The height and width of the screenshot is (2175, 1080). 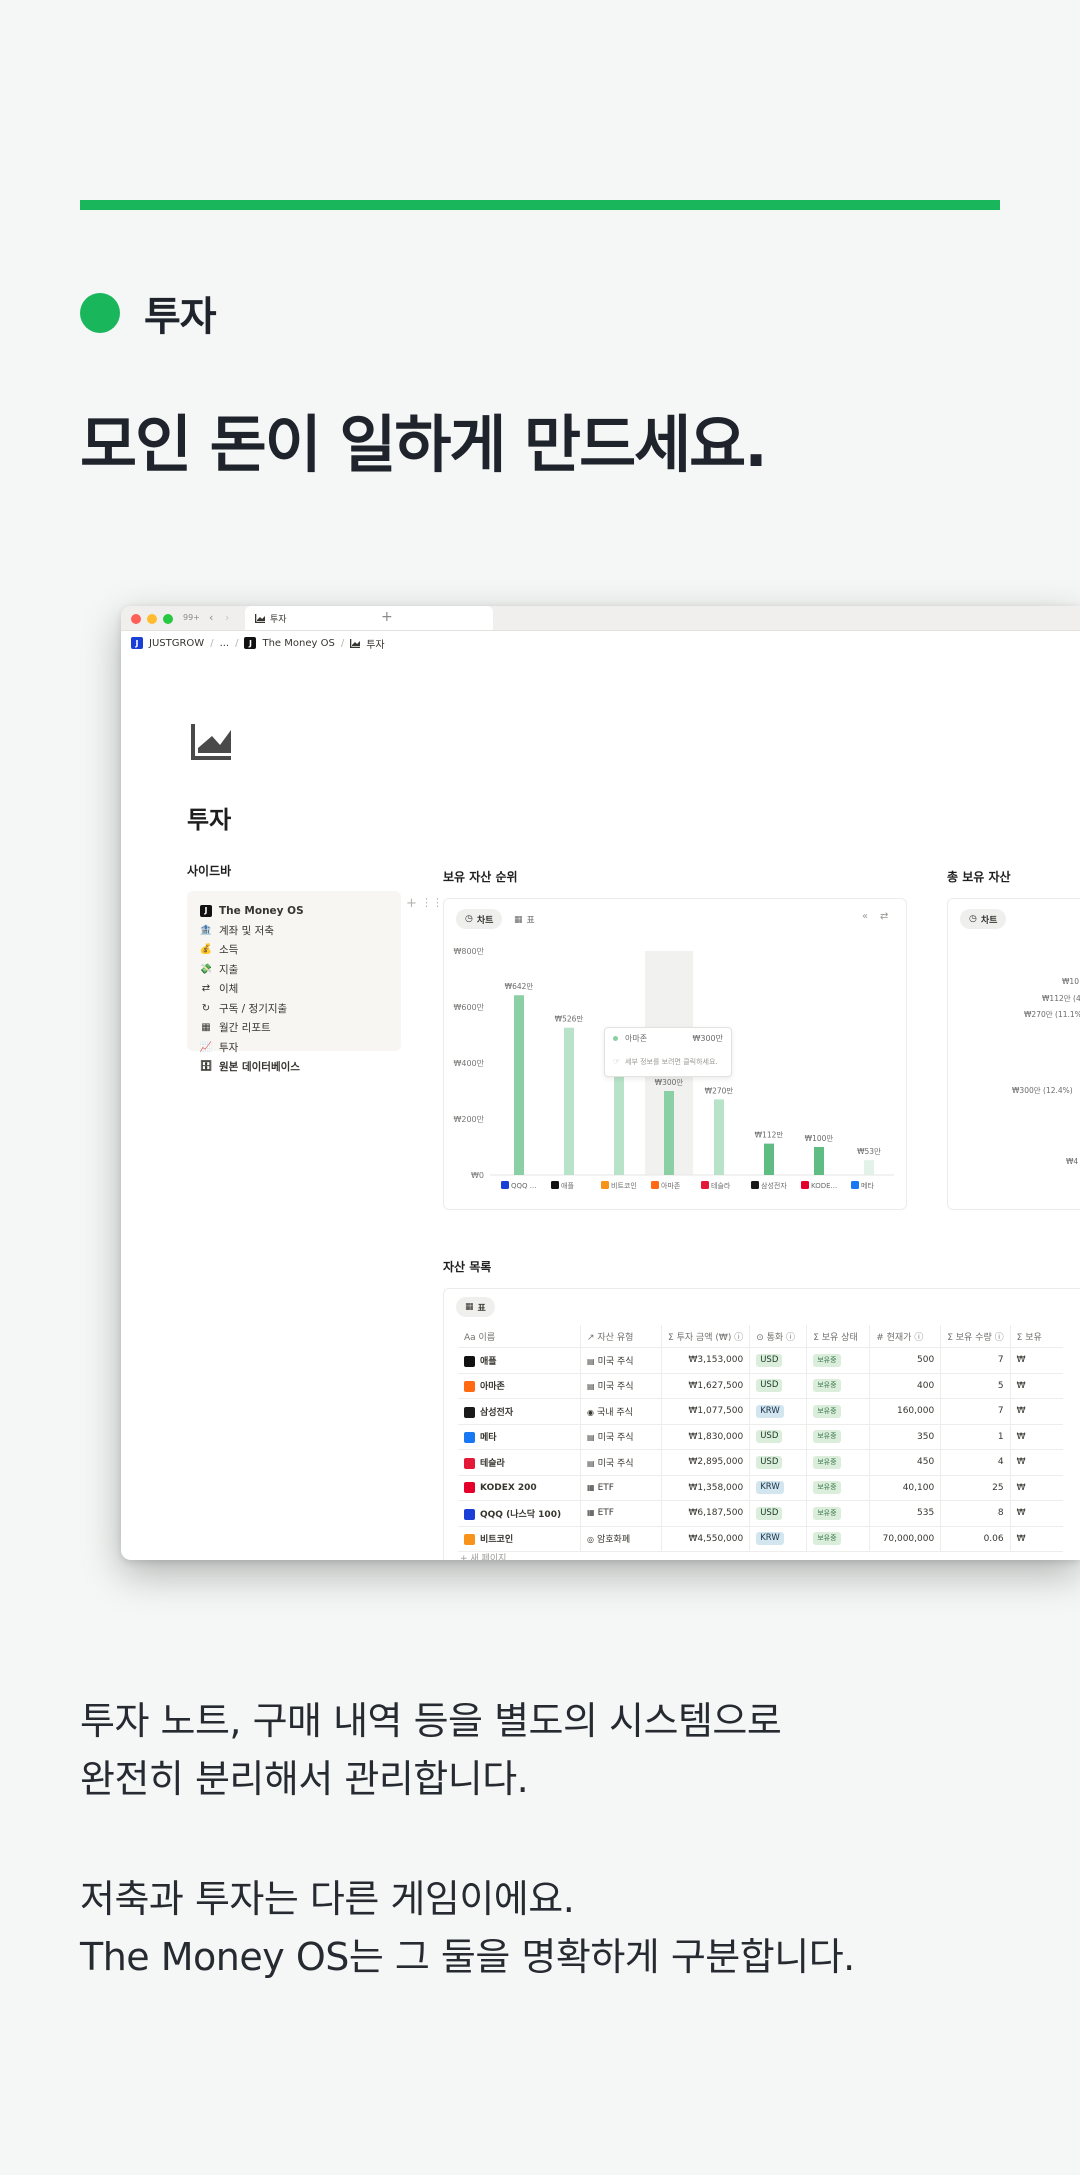 What do you see at coordinates (227, 617) in the screenshot?
I see `forward-arrow-icon: ›` at bounding box center [227, 617].